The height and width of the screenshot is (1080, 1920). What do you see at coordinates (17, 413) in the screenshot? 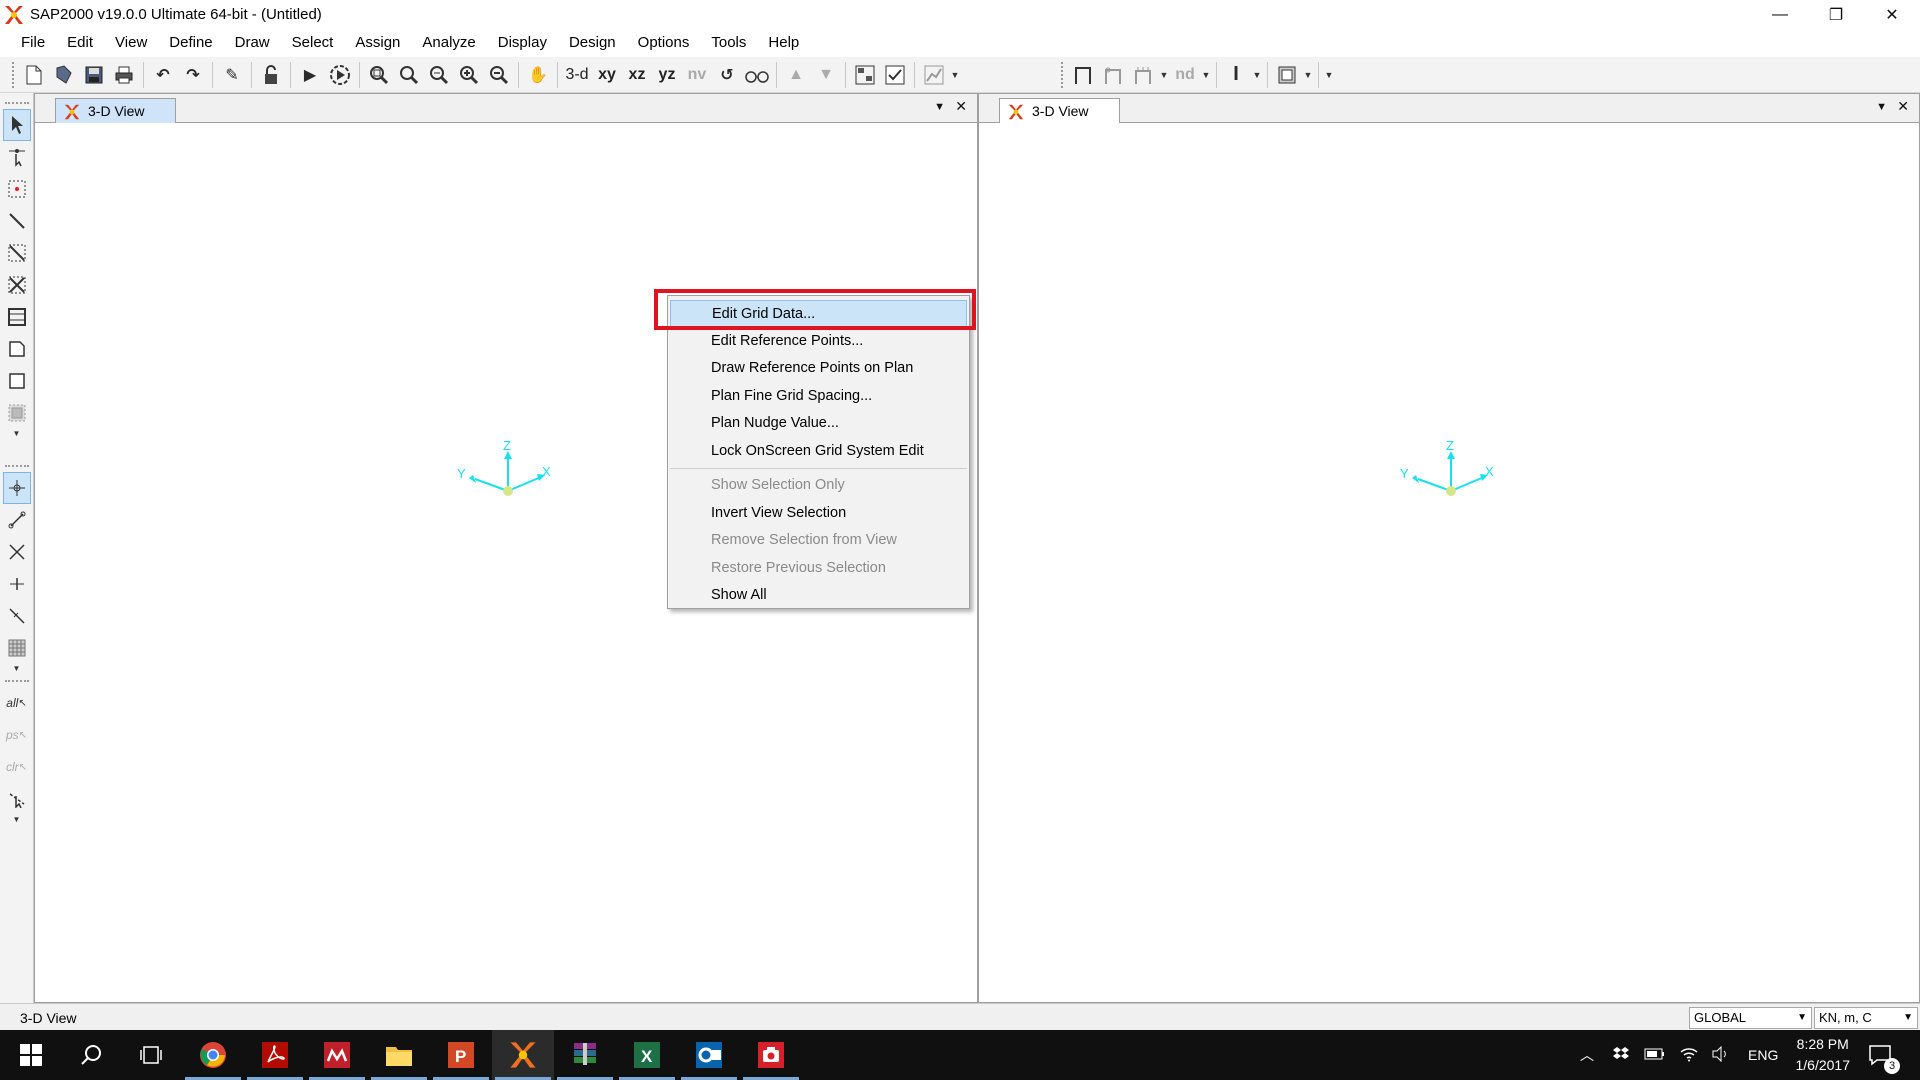
I see `quick-draw-area-icon` at bounding box center [17, 413].